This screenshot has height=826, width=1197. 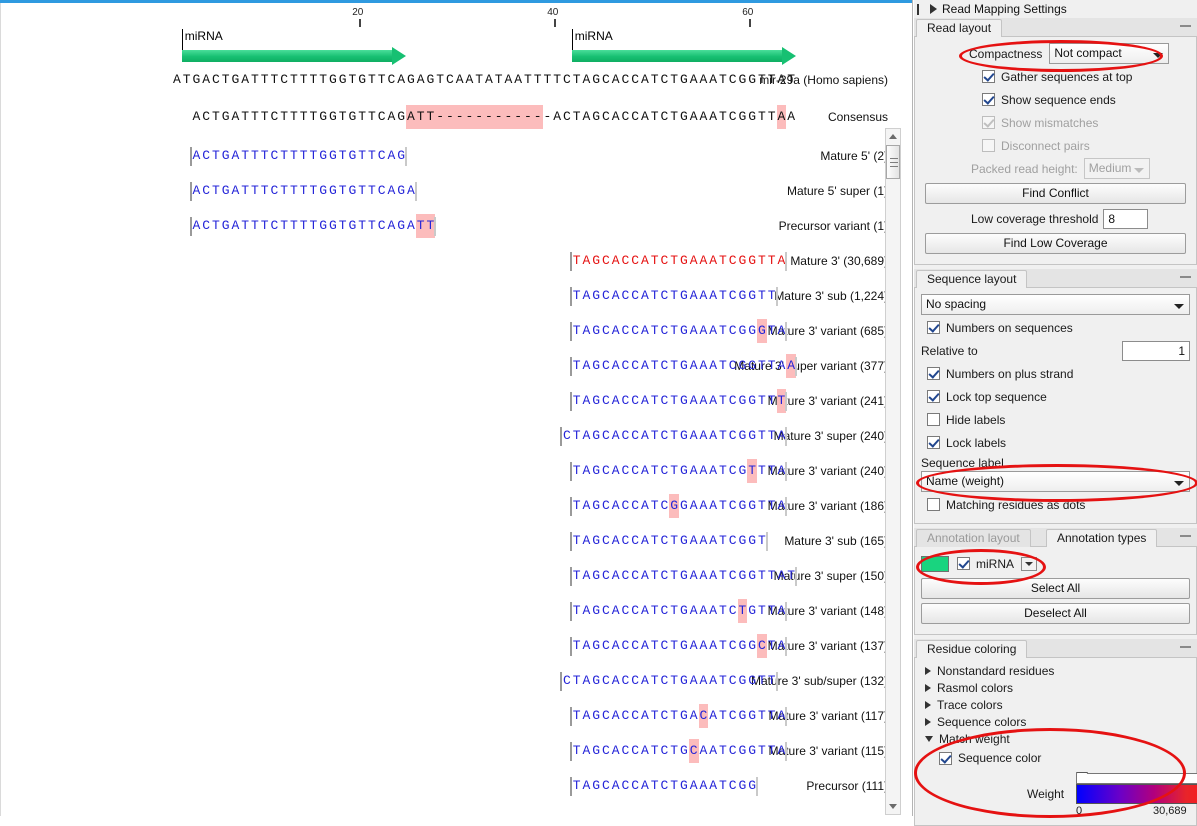 I want to click on tab-annotation-layout: Annotation layout, so click(x=973, y=538).